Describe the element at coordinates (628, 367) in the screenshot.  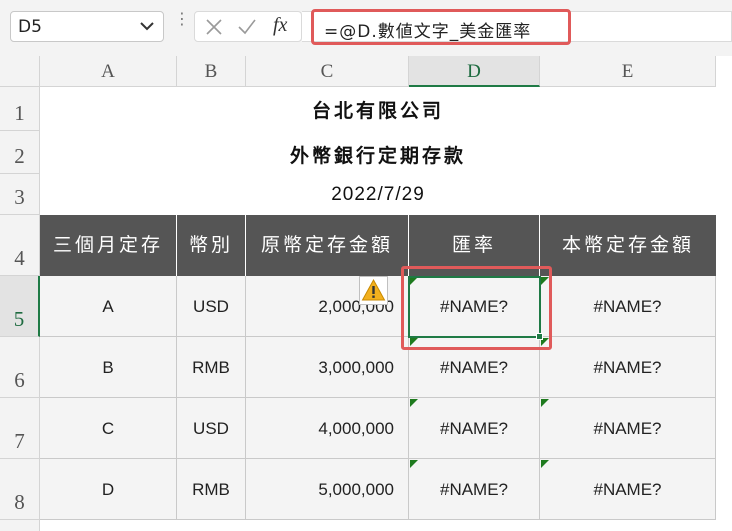
I see `cell-e6: #NAME?` at that location.